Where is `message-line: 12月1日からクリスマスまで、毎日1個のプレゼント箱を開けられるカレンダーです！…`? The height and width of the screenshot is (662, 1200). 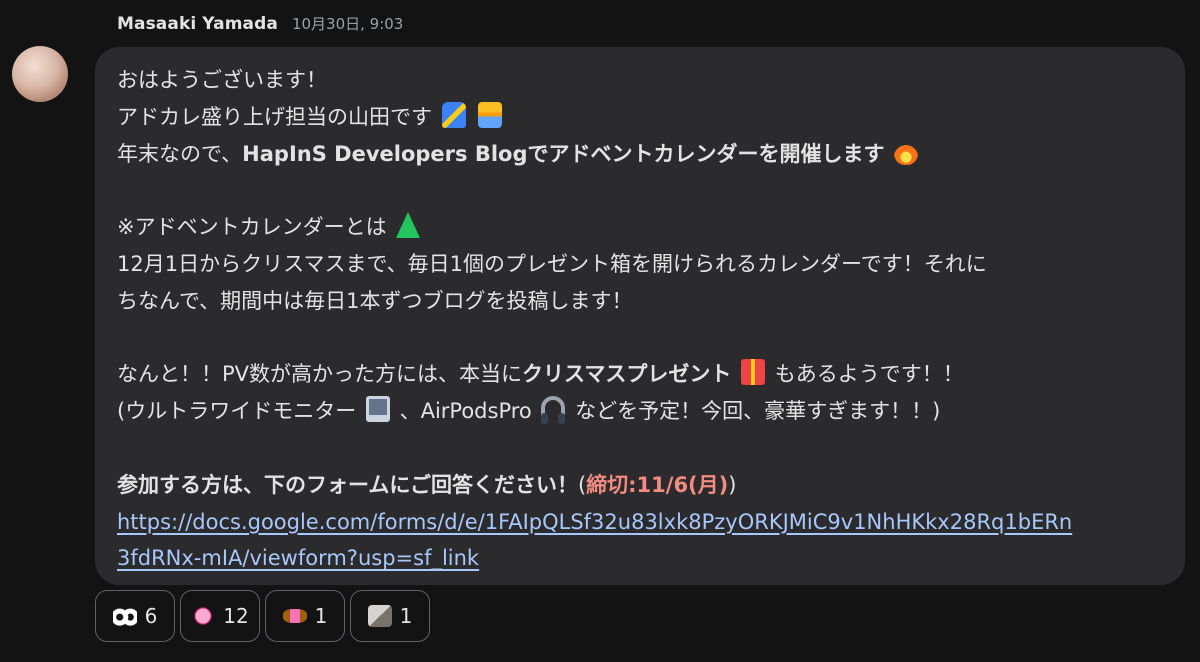
message-line: 12月1日からクリスマスまで、毎日1個のプレゼント箱を開けられるカレンダーです！… is located at coordinates (642, 264).